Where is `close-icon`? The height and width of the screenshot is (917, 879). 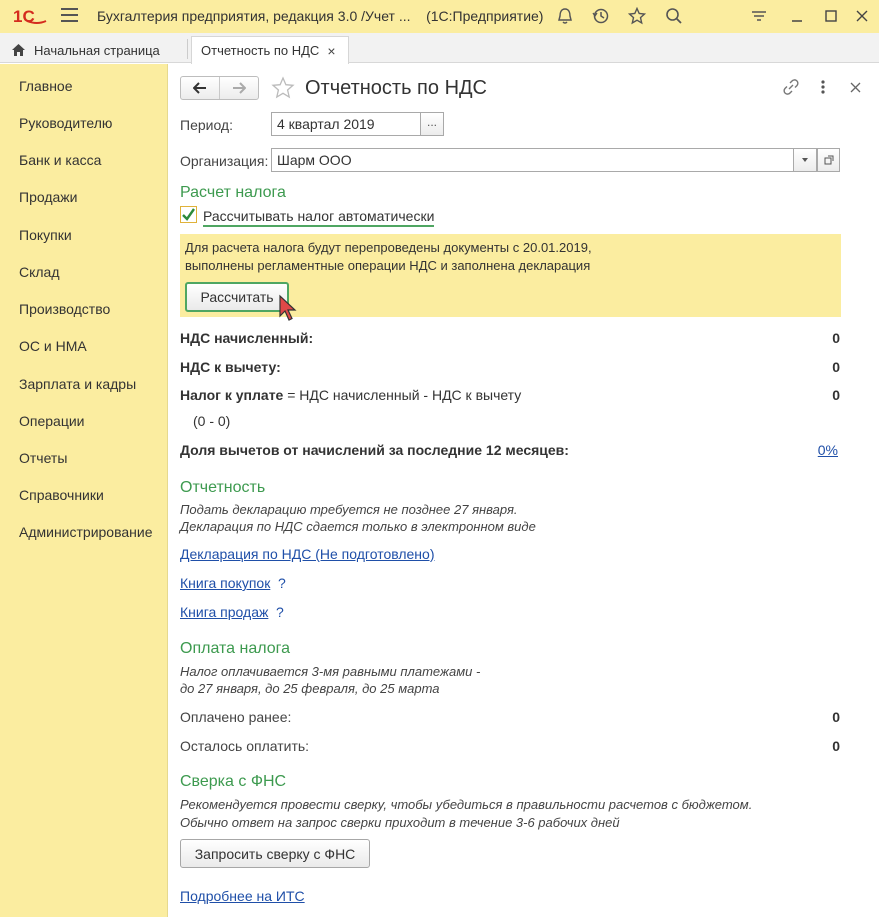 close-icon is located at coordinates (862, 16).